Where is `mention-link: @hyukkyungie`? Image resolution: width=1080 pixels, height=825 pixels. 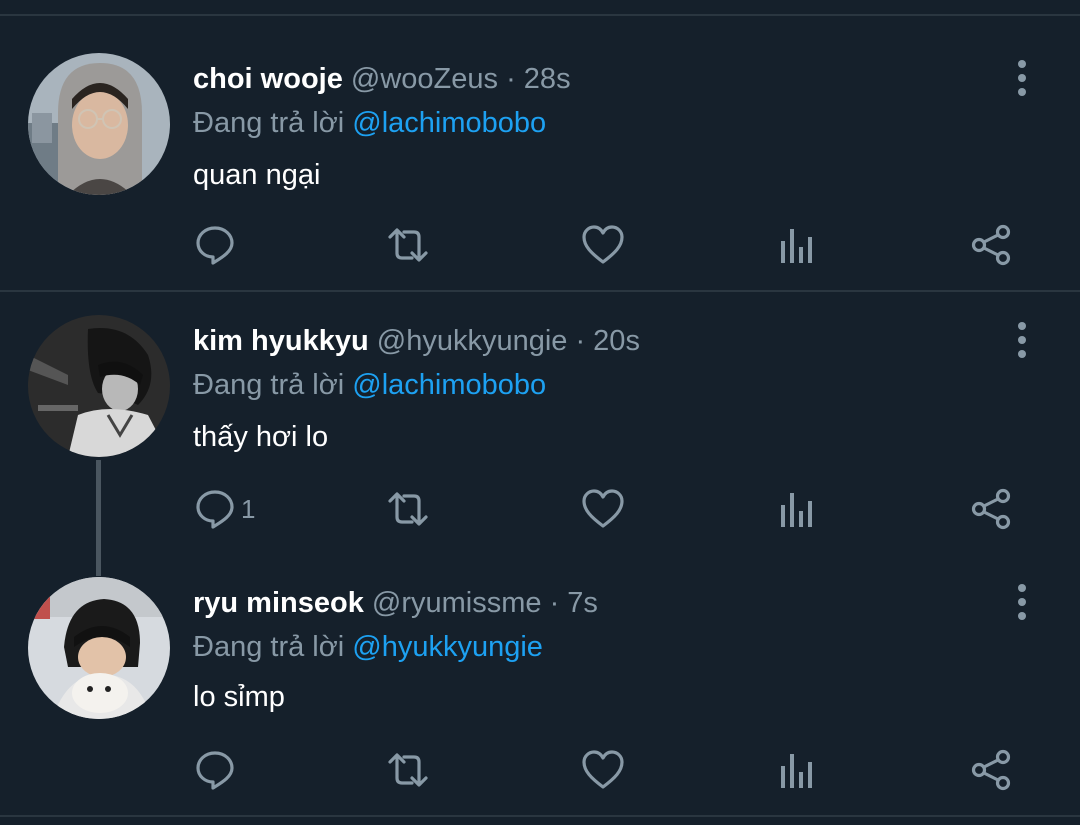 mention-link: @hyukkyungie is located at coordinates (447, 647).